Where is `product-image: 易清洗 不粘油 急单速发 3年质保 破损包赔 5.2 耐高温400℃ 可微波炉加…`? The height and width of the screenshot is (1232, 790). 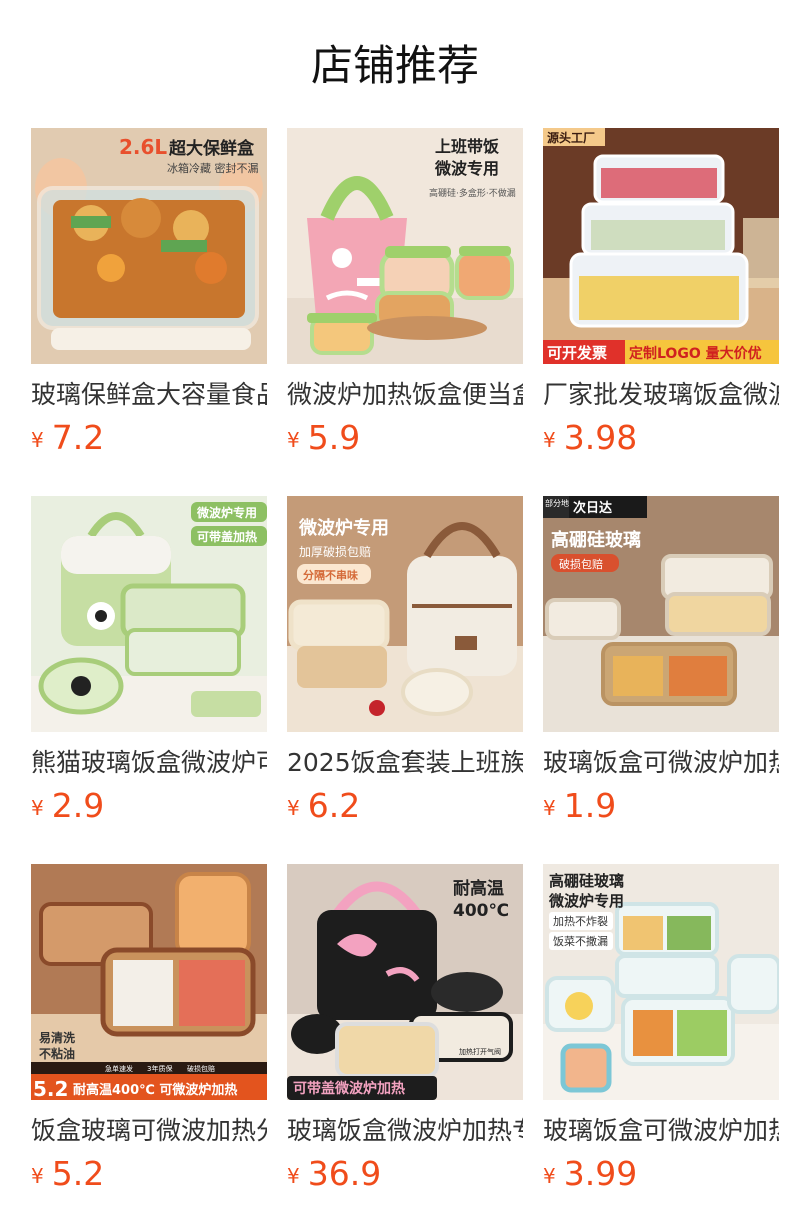
product-image: 易清洗 不粘油 急单速发 3年质保 破损包赔 5.2 耐高温400℃ 可微波炉加… is located at coordinates (149, 982).